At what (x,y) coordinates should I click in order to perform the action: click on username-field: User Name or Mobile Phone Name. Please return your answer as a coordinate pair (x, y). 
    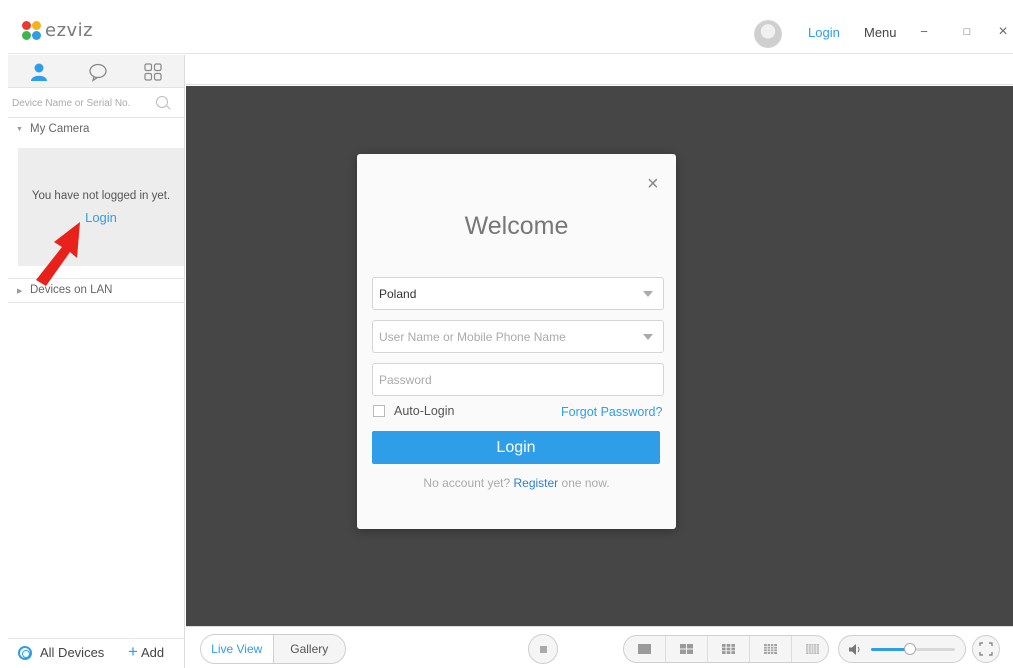
    Looking at the image, I should click on (518, 336).